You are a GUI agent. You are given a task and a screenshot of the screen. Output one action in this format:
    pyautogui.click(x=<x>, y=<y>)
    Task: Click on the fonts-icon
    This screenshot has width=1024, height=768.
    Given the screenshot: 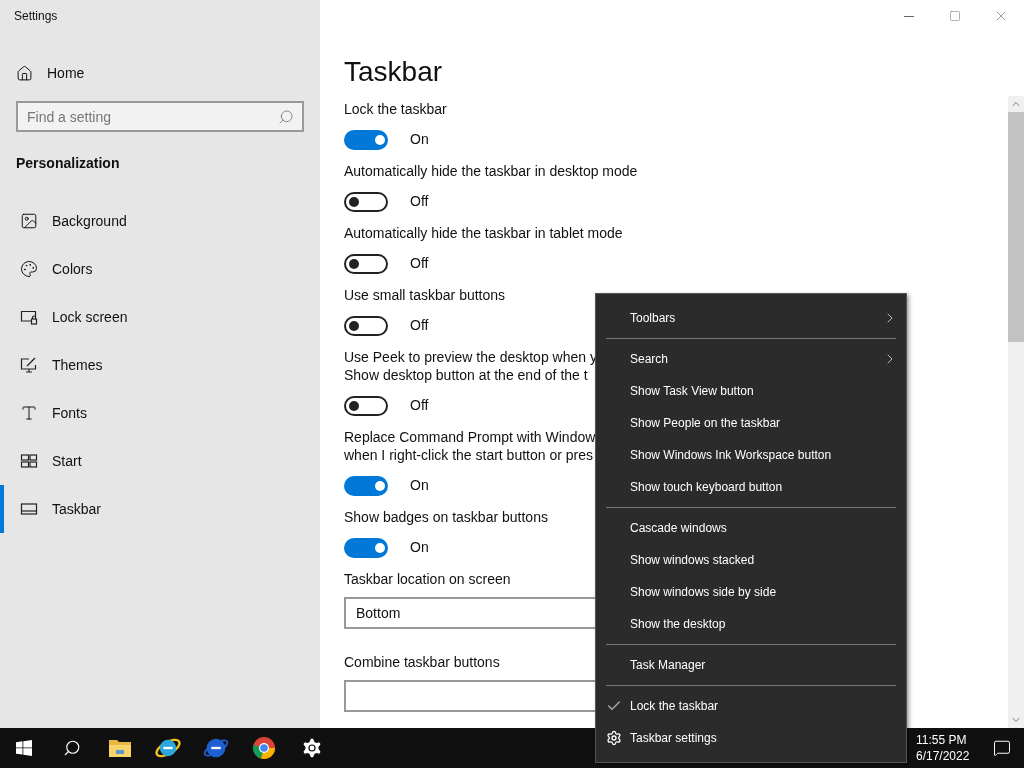 What is the action you would take?
    pyautogui.click(x=29, y=413)
    